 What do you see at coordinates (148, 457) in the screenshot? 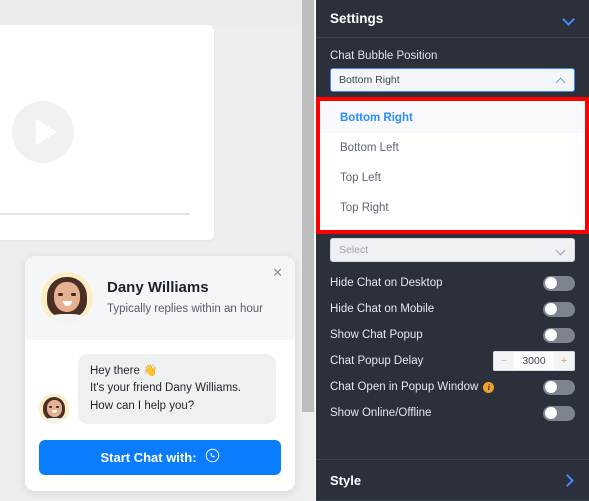
I see `start-chat-label: Start Chat with:` at bounding box center [148, 457].